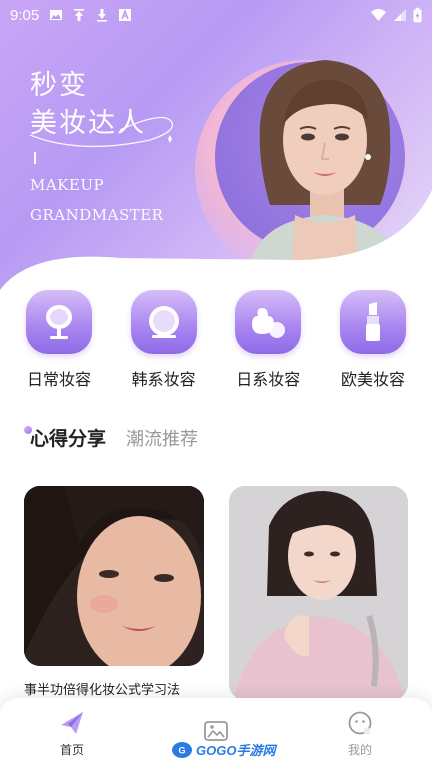  Describe the element at coordinates (25, 15) in the screenshot. I see `status-time: 9:05` at that location.